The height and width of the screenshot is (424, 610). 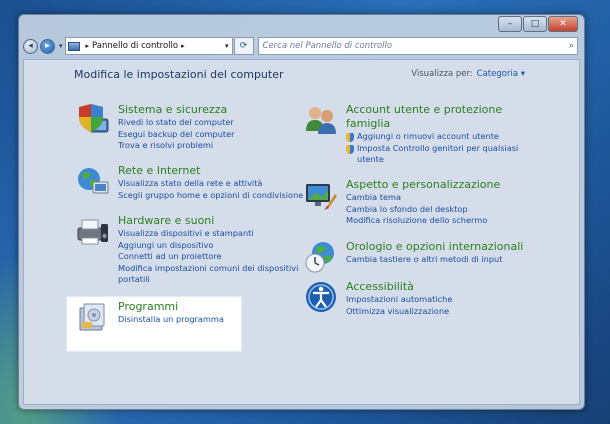 I want to click on category-title: Sistema e sicurezza, so click(x=176, y=110).